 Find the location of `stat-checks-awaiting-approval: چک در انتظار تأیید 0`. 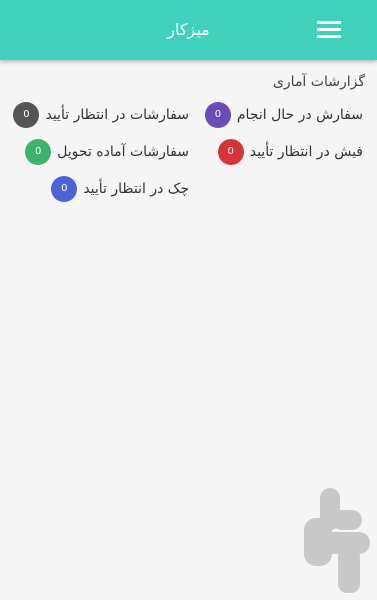

stat-checks-awaiting-approval: چک در انتظار تأیید 0 is located at coordinates (120, 189).